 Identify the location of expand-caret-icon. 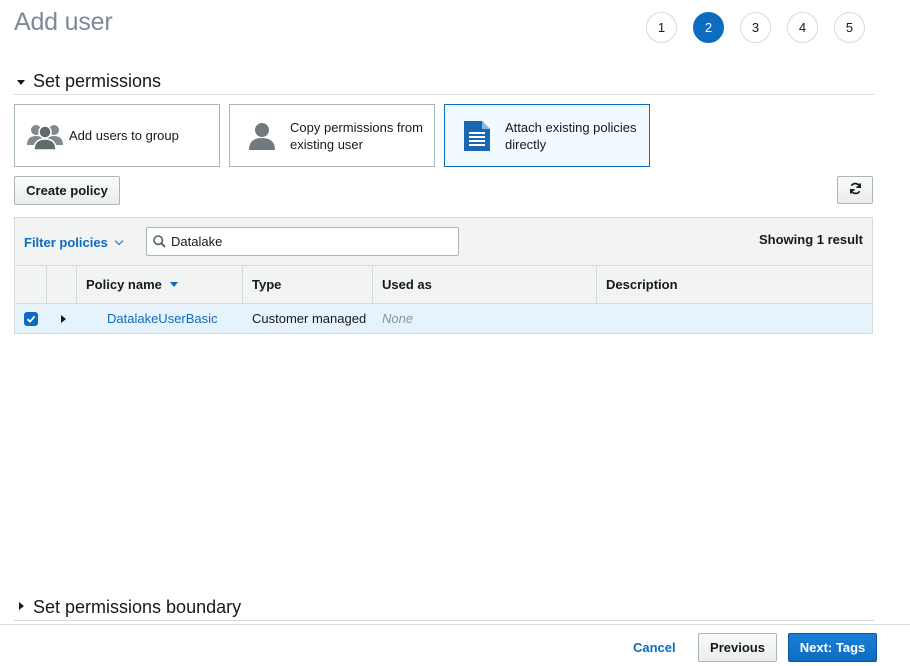
(63, 318).